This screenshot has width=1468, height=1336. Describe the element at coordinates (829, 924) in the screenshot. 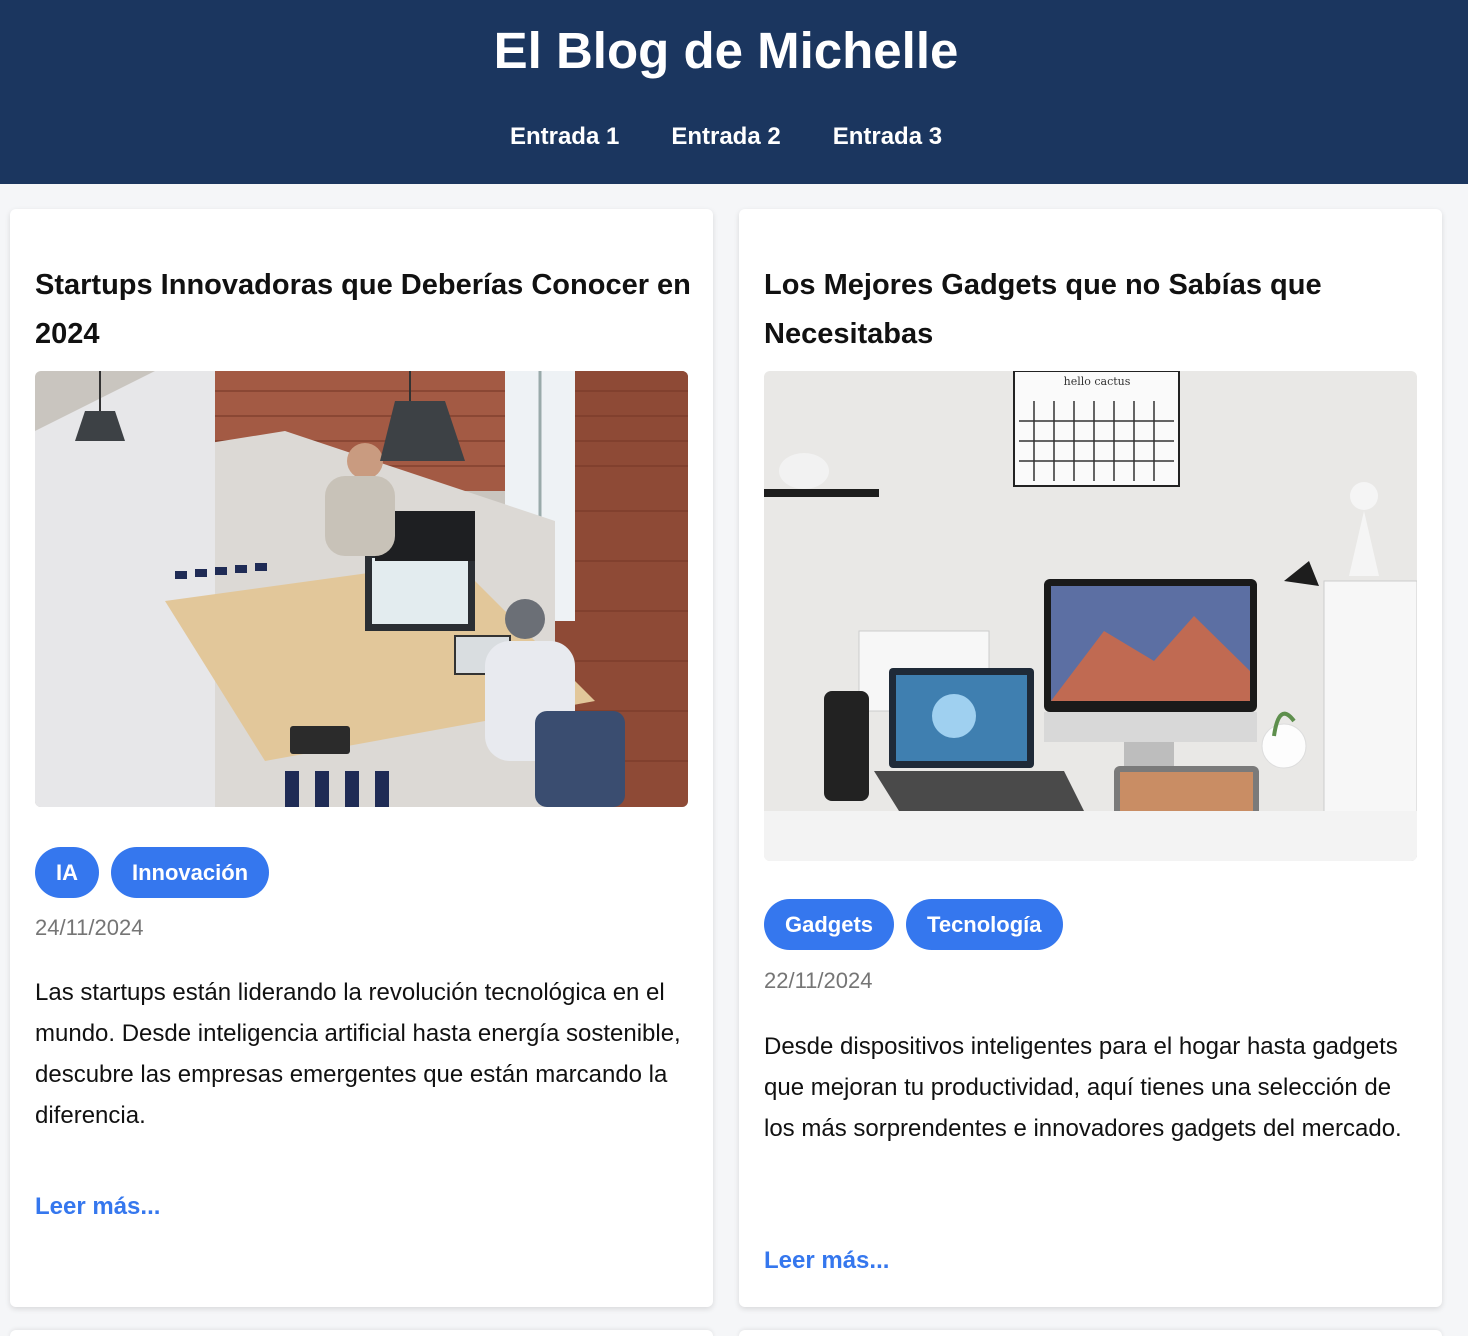

I see `tag-gadgets: Gadgets` at that location.